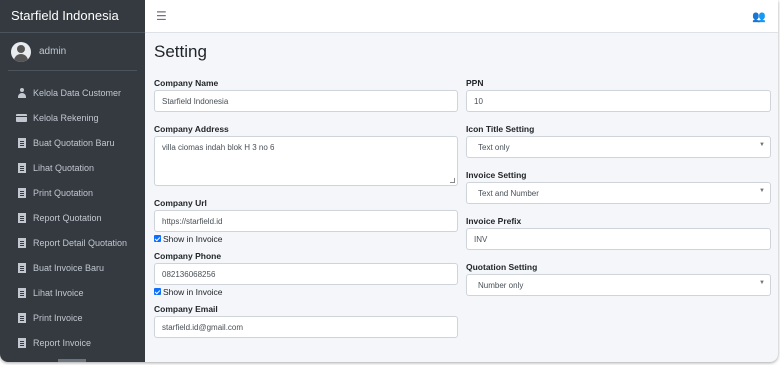  What do you see at coordinates (72, 52) in the screenshot?
I see `user-panel: admin` at bounding box center [72, 52].